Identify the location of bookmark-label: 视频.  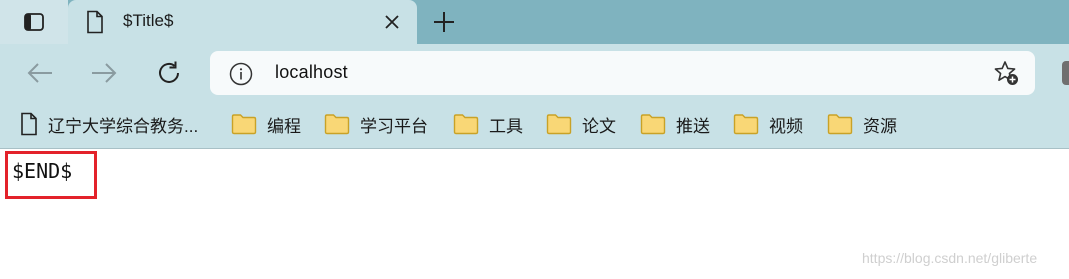
(786, 126).